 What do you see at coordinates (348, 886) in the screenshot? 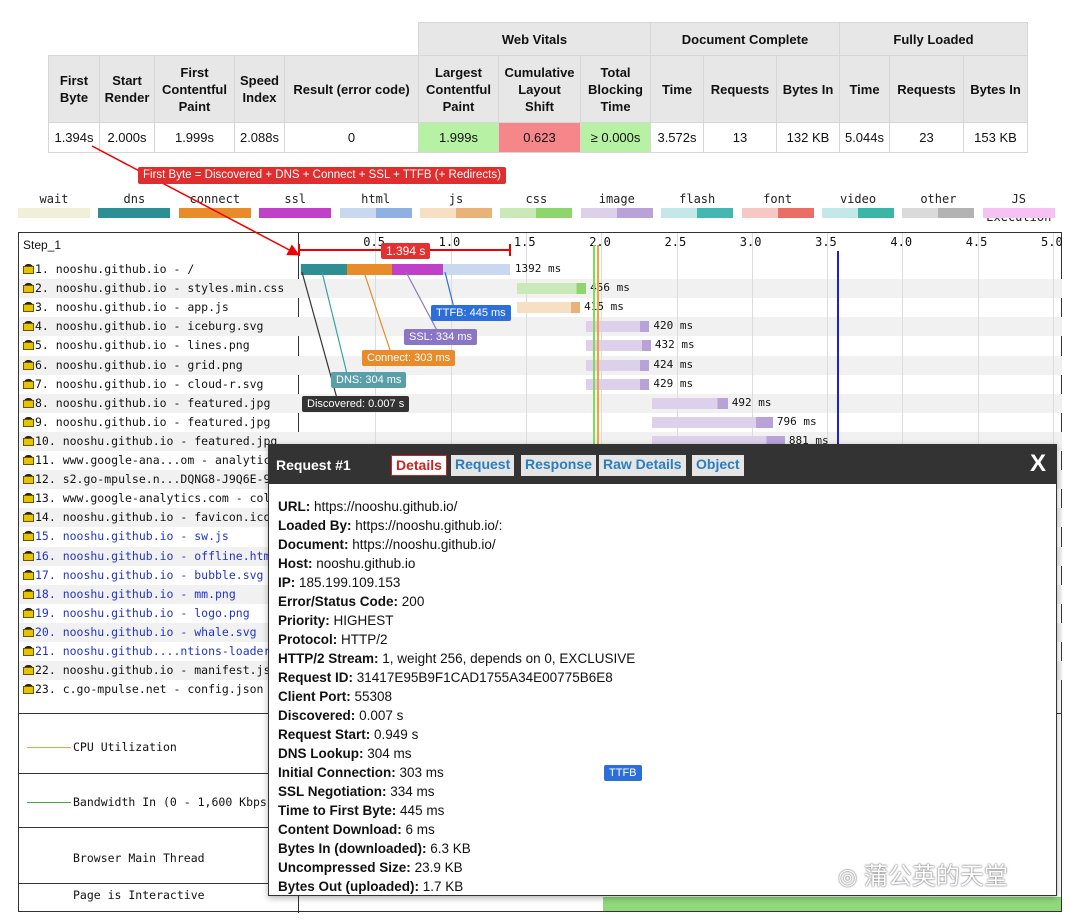
I see `detail-key: Bytes Out (uploaded):` at bounding box center [348, 886].